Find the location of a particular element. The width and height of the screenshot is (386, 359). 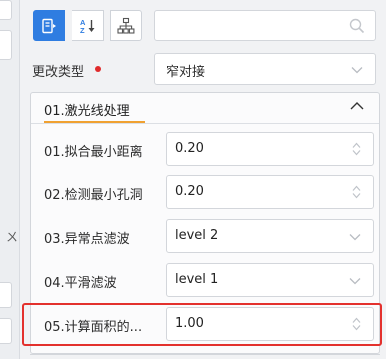

required-indicator is located at coordinates (98, 69).